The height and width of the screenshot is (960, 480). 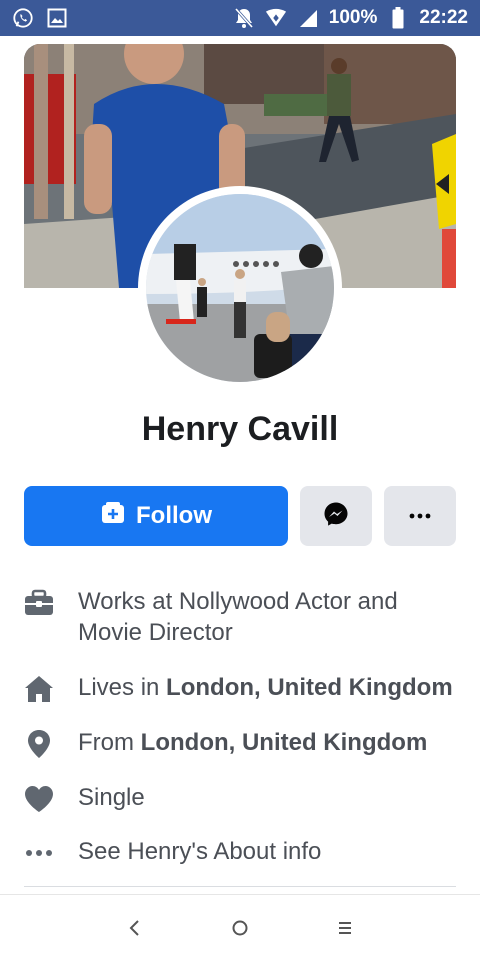 What do you see at coordinates (240, 429) in the screenshot?
I see `profile-name: Henry Cavill` at bounding box center [240, 429].